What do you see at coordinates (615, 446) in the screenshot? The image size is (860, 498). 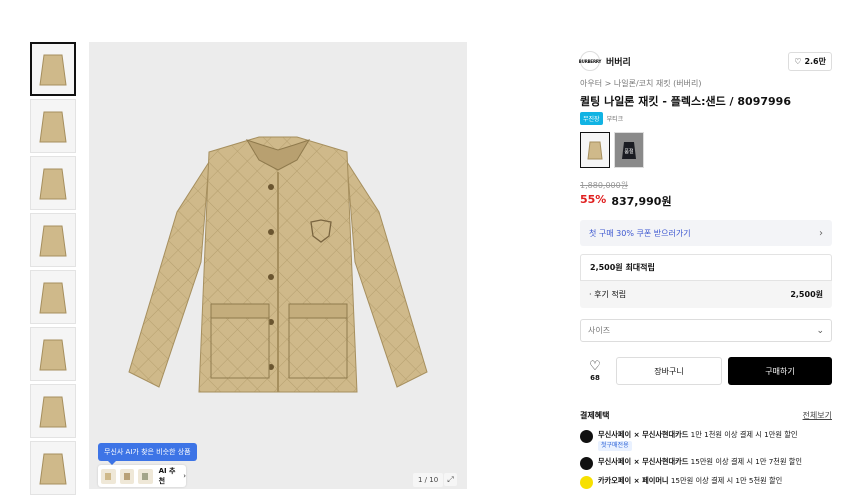 I see `first-purchase-tag: 첫구매전용` at bounding box center [615, 446].